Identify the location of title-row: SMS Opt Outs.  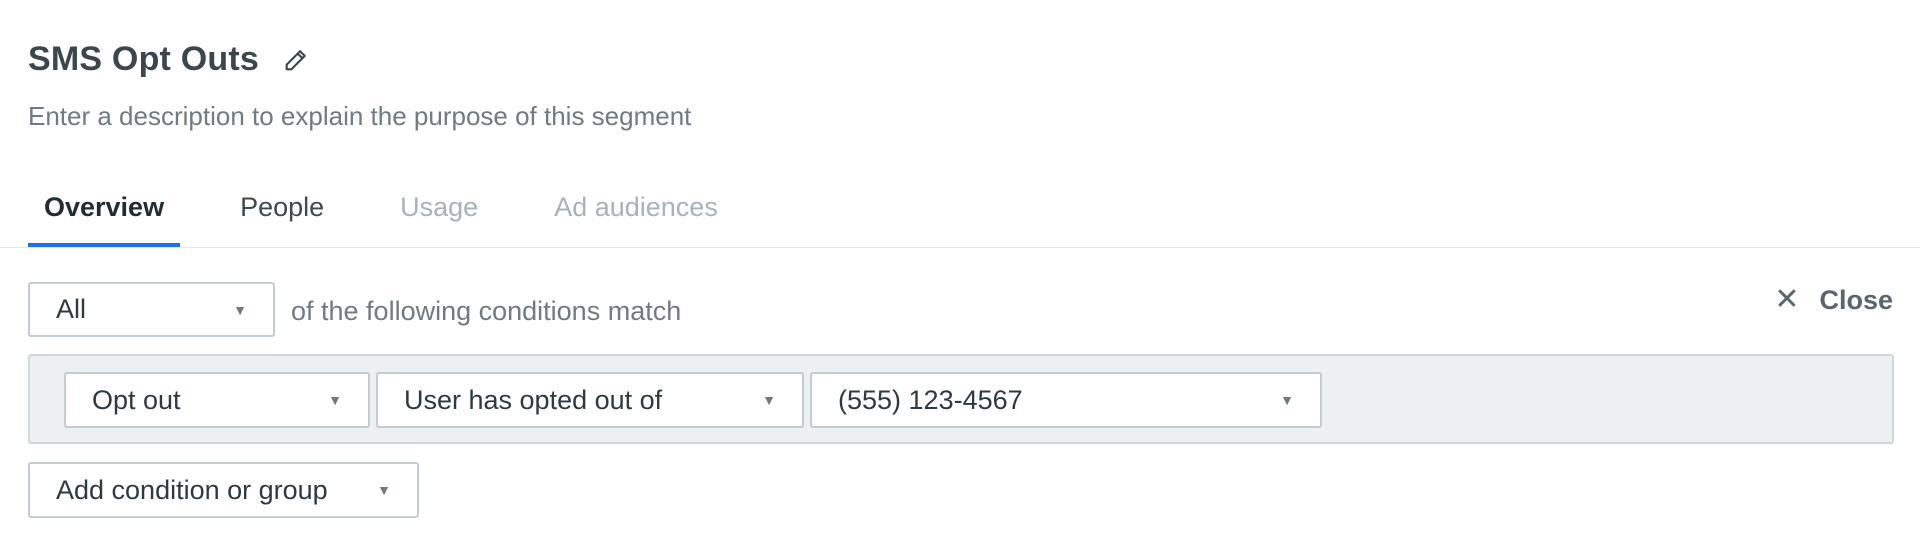
(169, 59).